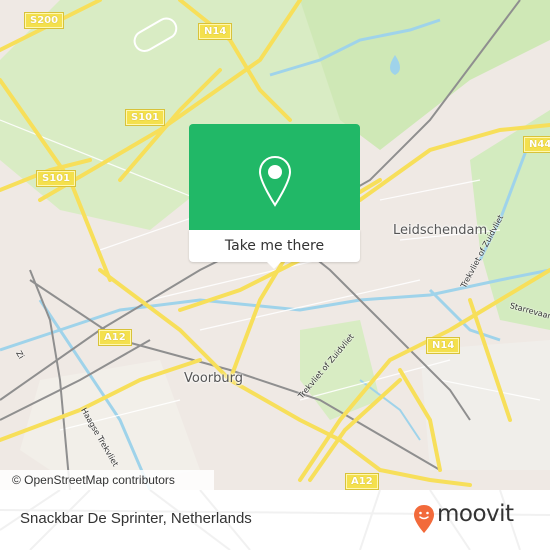 Image resolution: width=550 pixels, height=550 pixels. I want to click on popup-header, so click(274, 177).